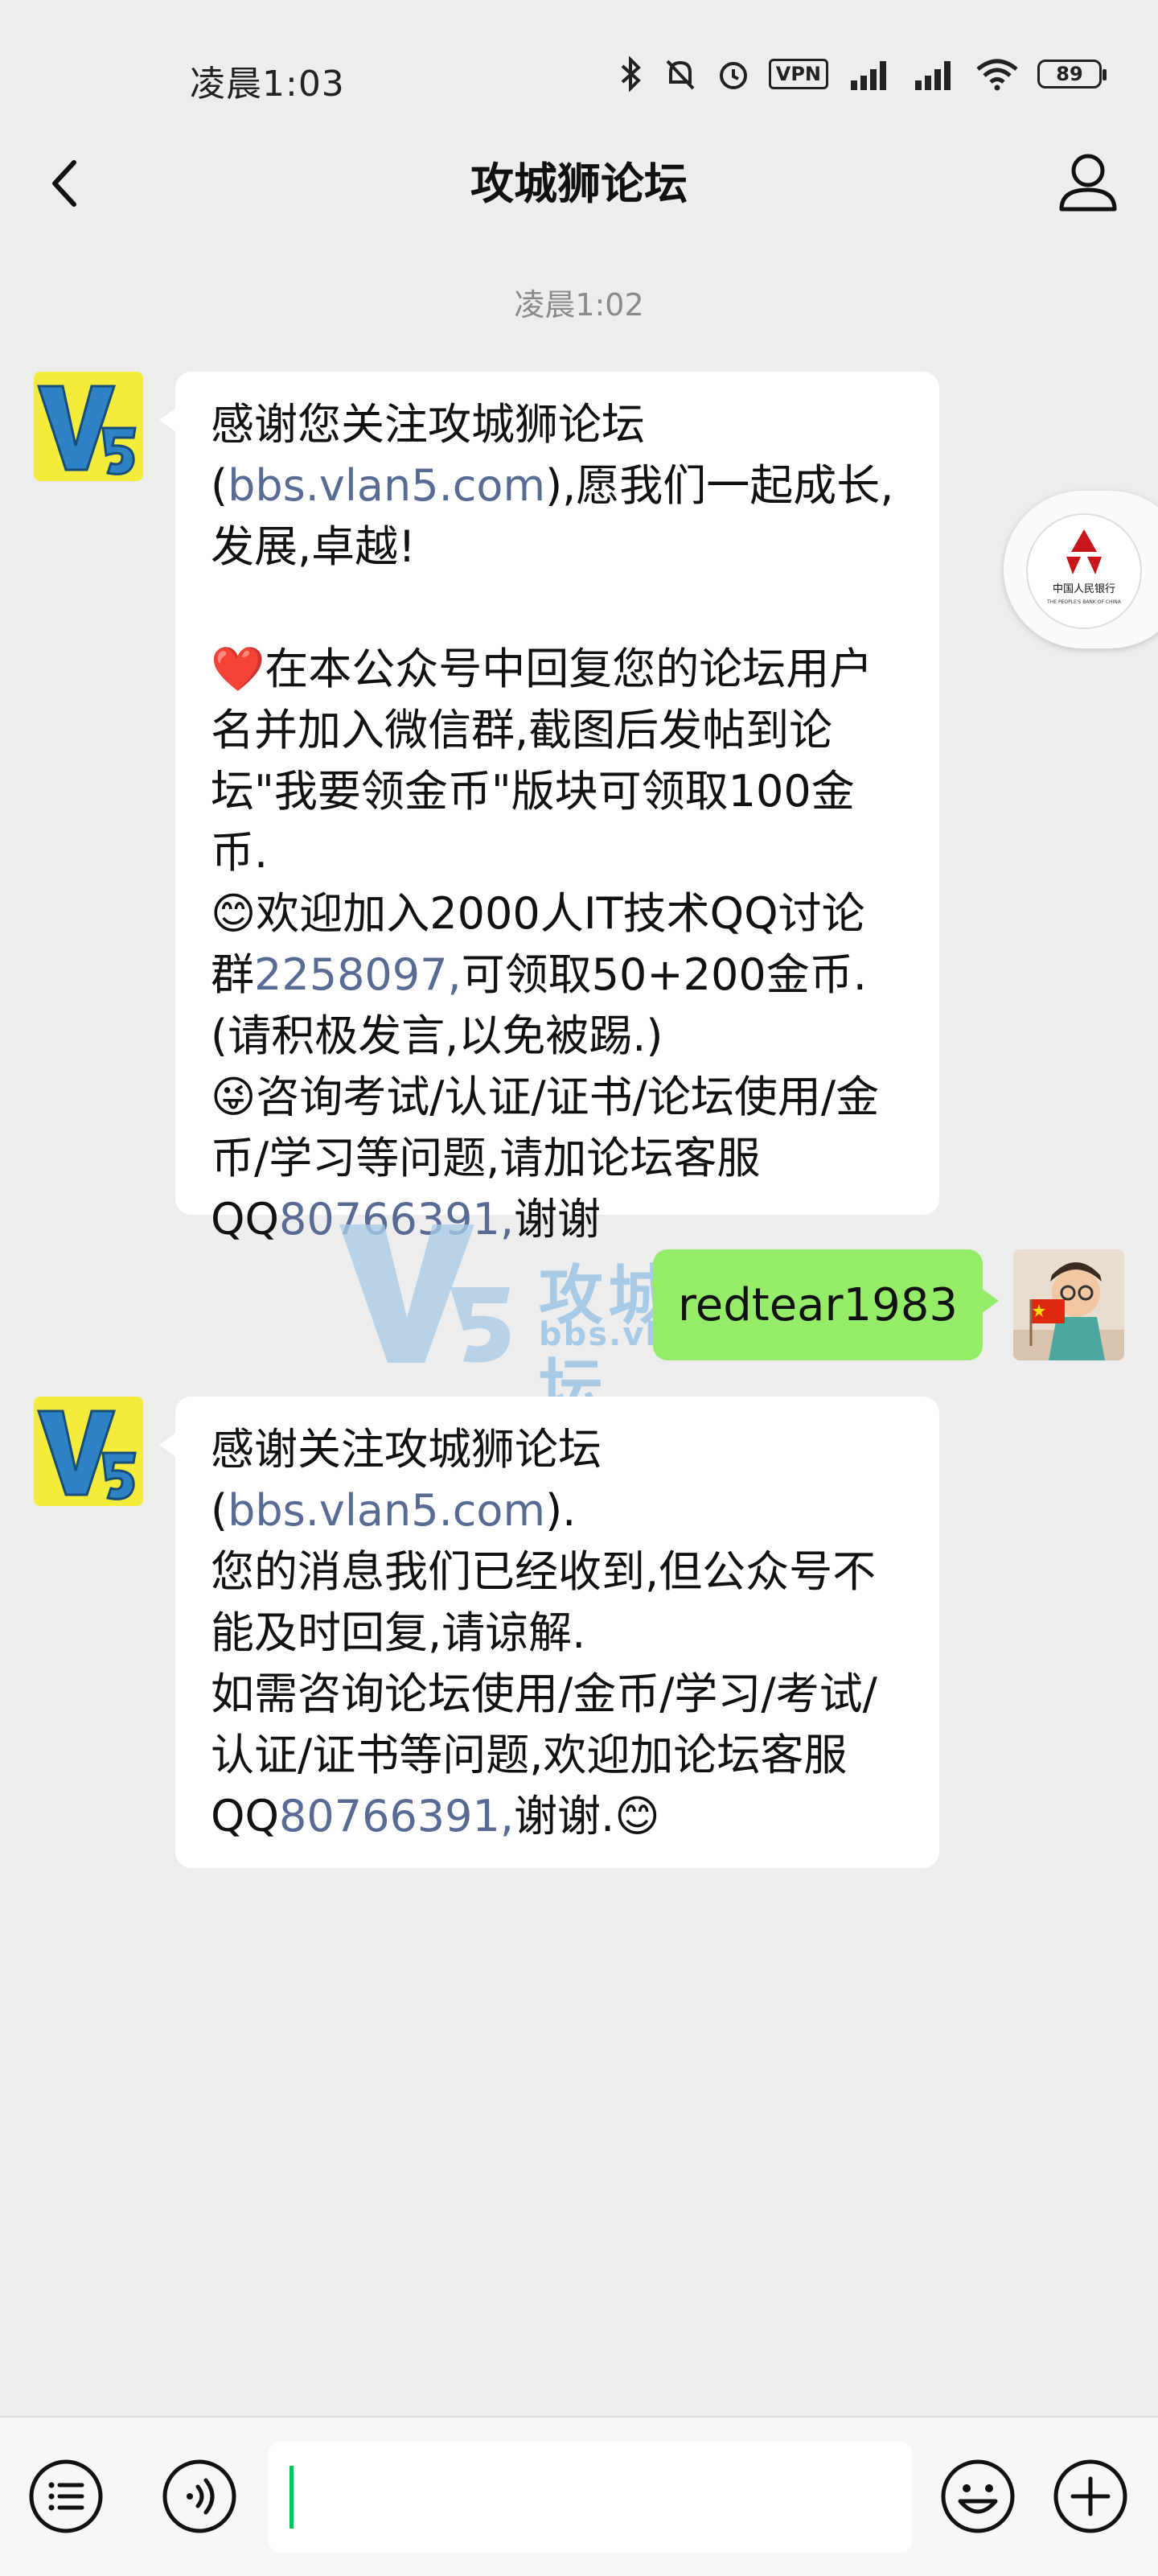 This screenshot has height=2576, width=1158. Describe the element at coordinates (234, 913) in the screenshot. I see `smile-emoji-icon: 😊` at that location.